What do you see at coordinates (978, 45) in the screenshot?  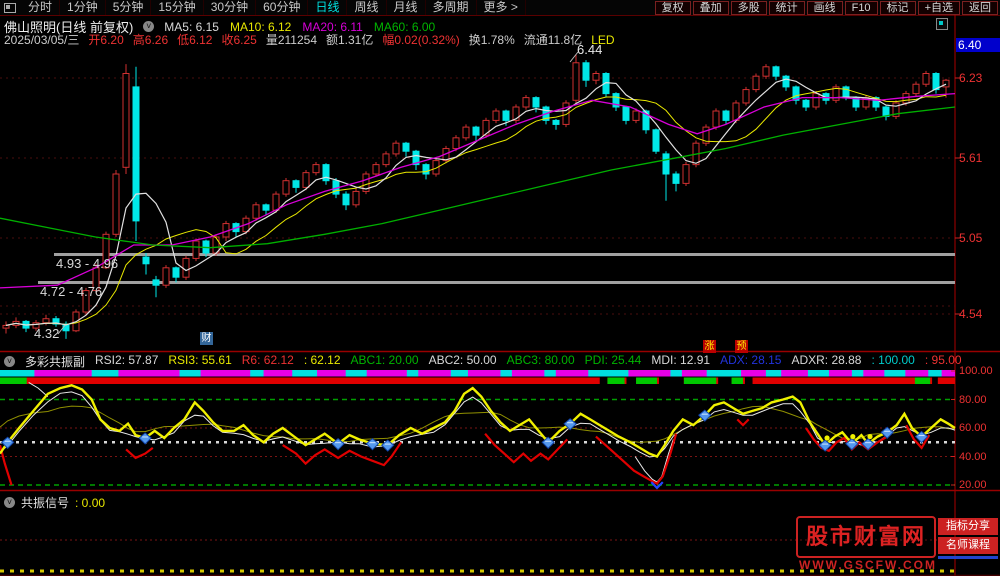 I see `last-price-badge: 6.40` at bounding box center [978, 45].